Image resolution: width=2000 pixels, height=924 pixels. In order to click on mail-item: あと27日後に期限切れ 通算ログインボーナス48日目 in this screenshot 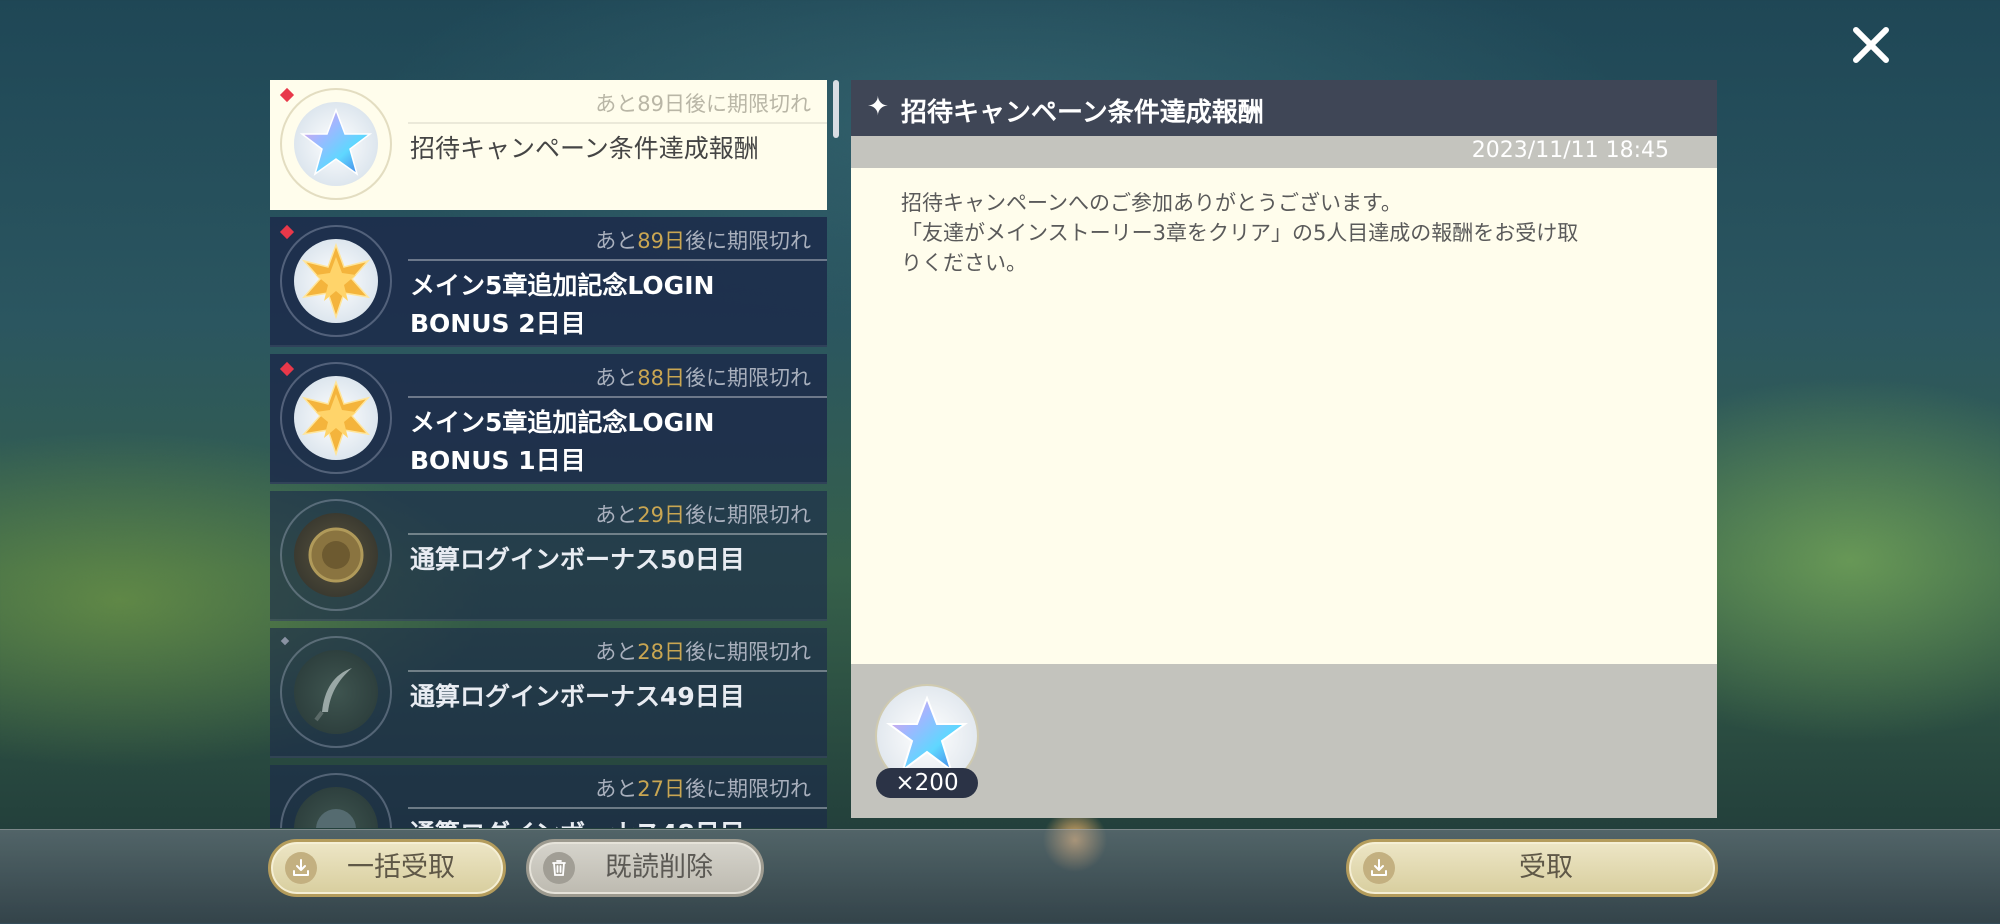, I will do `click(548, 796)`.